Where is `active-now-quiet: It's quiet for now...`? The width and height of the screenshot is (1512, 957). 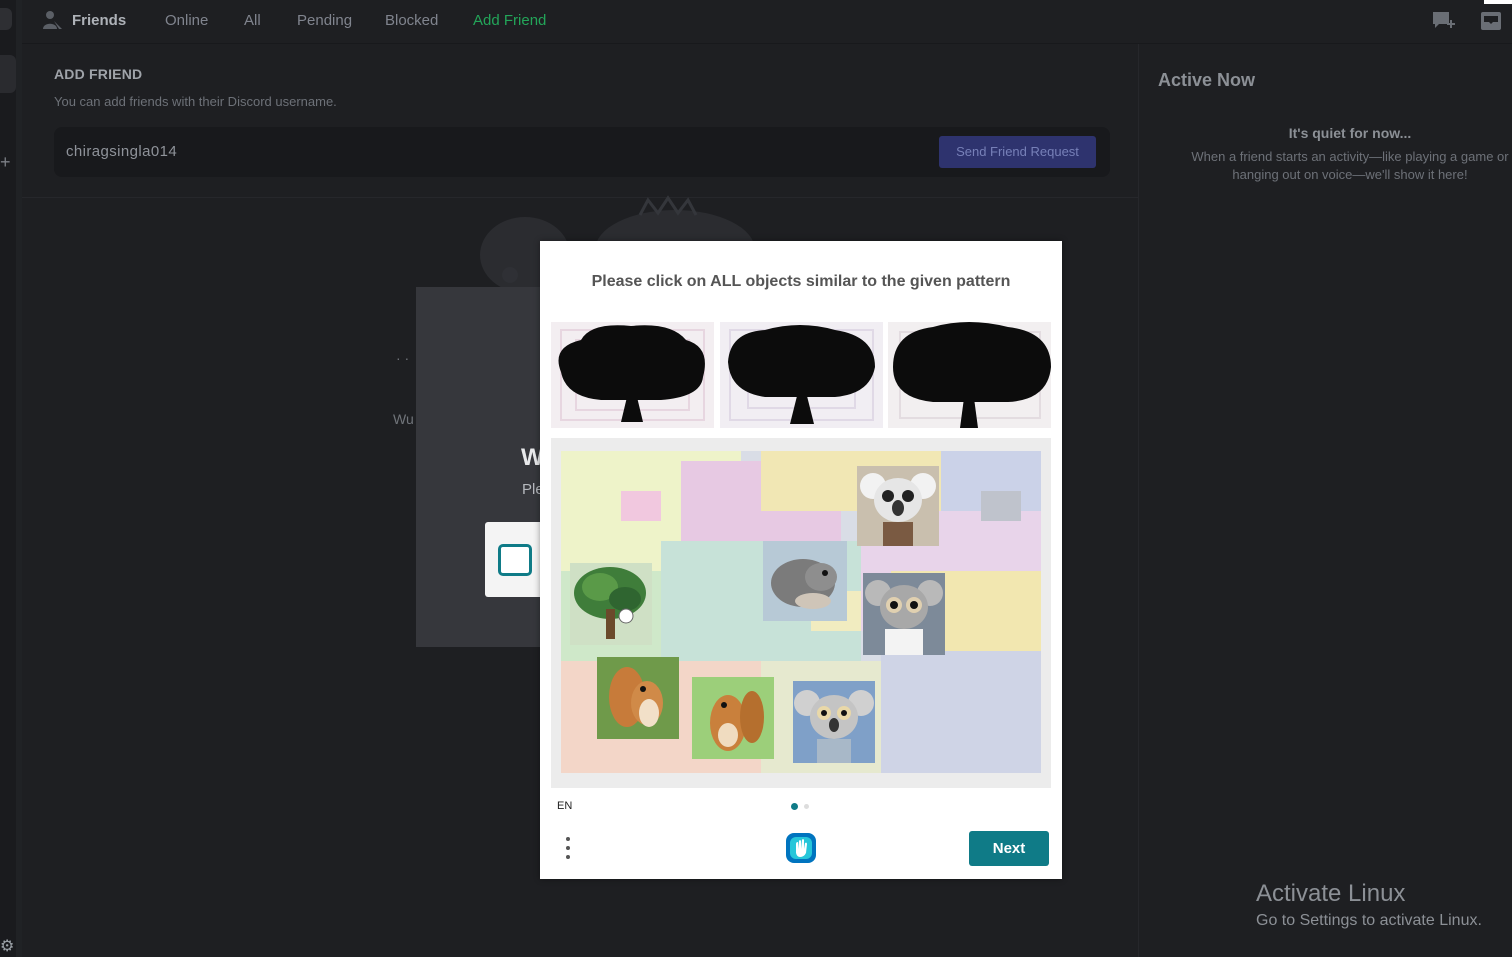
active-now-quiet: It's quiet for now... is located at coordinates (1350, 133).